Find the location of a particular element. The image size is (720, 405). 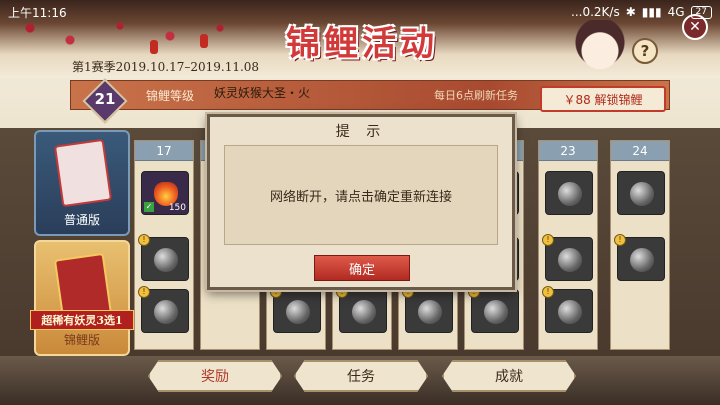

dialog-message-panel: 网络断开，请点击确定重新连接 is located at coordinates (361, 195).